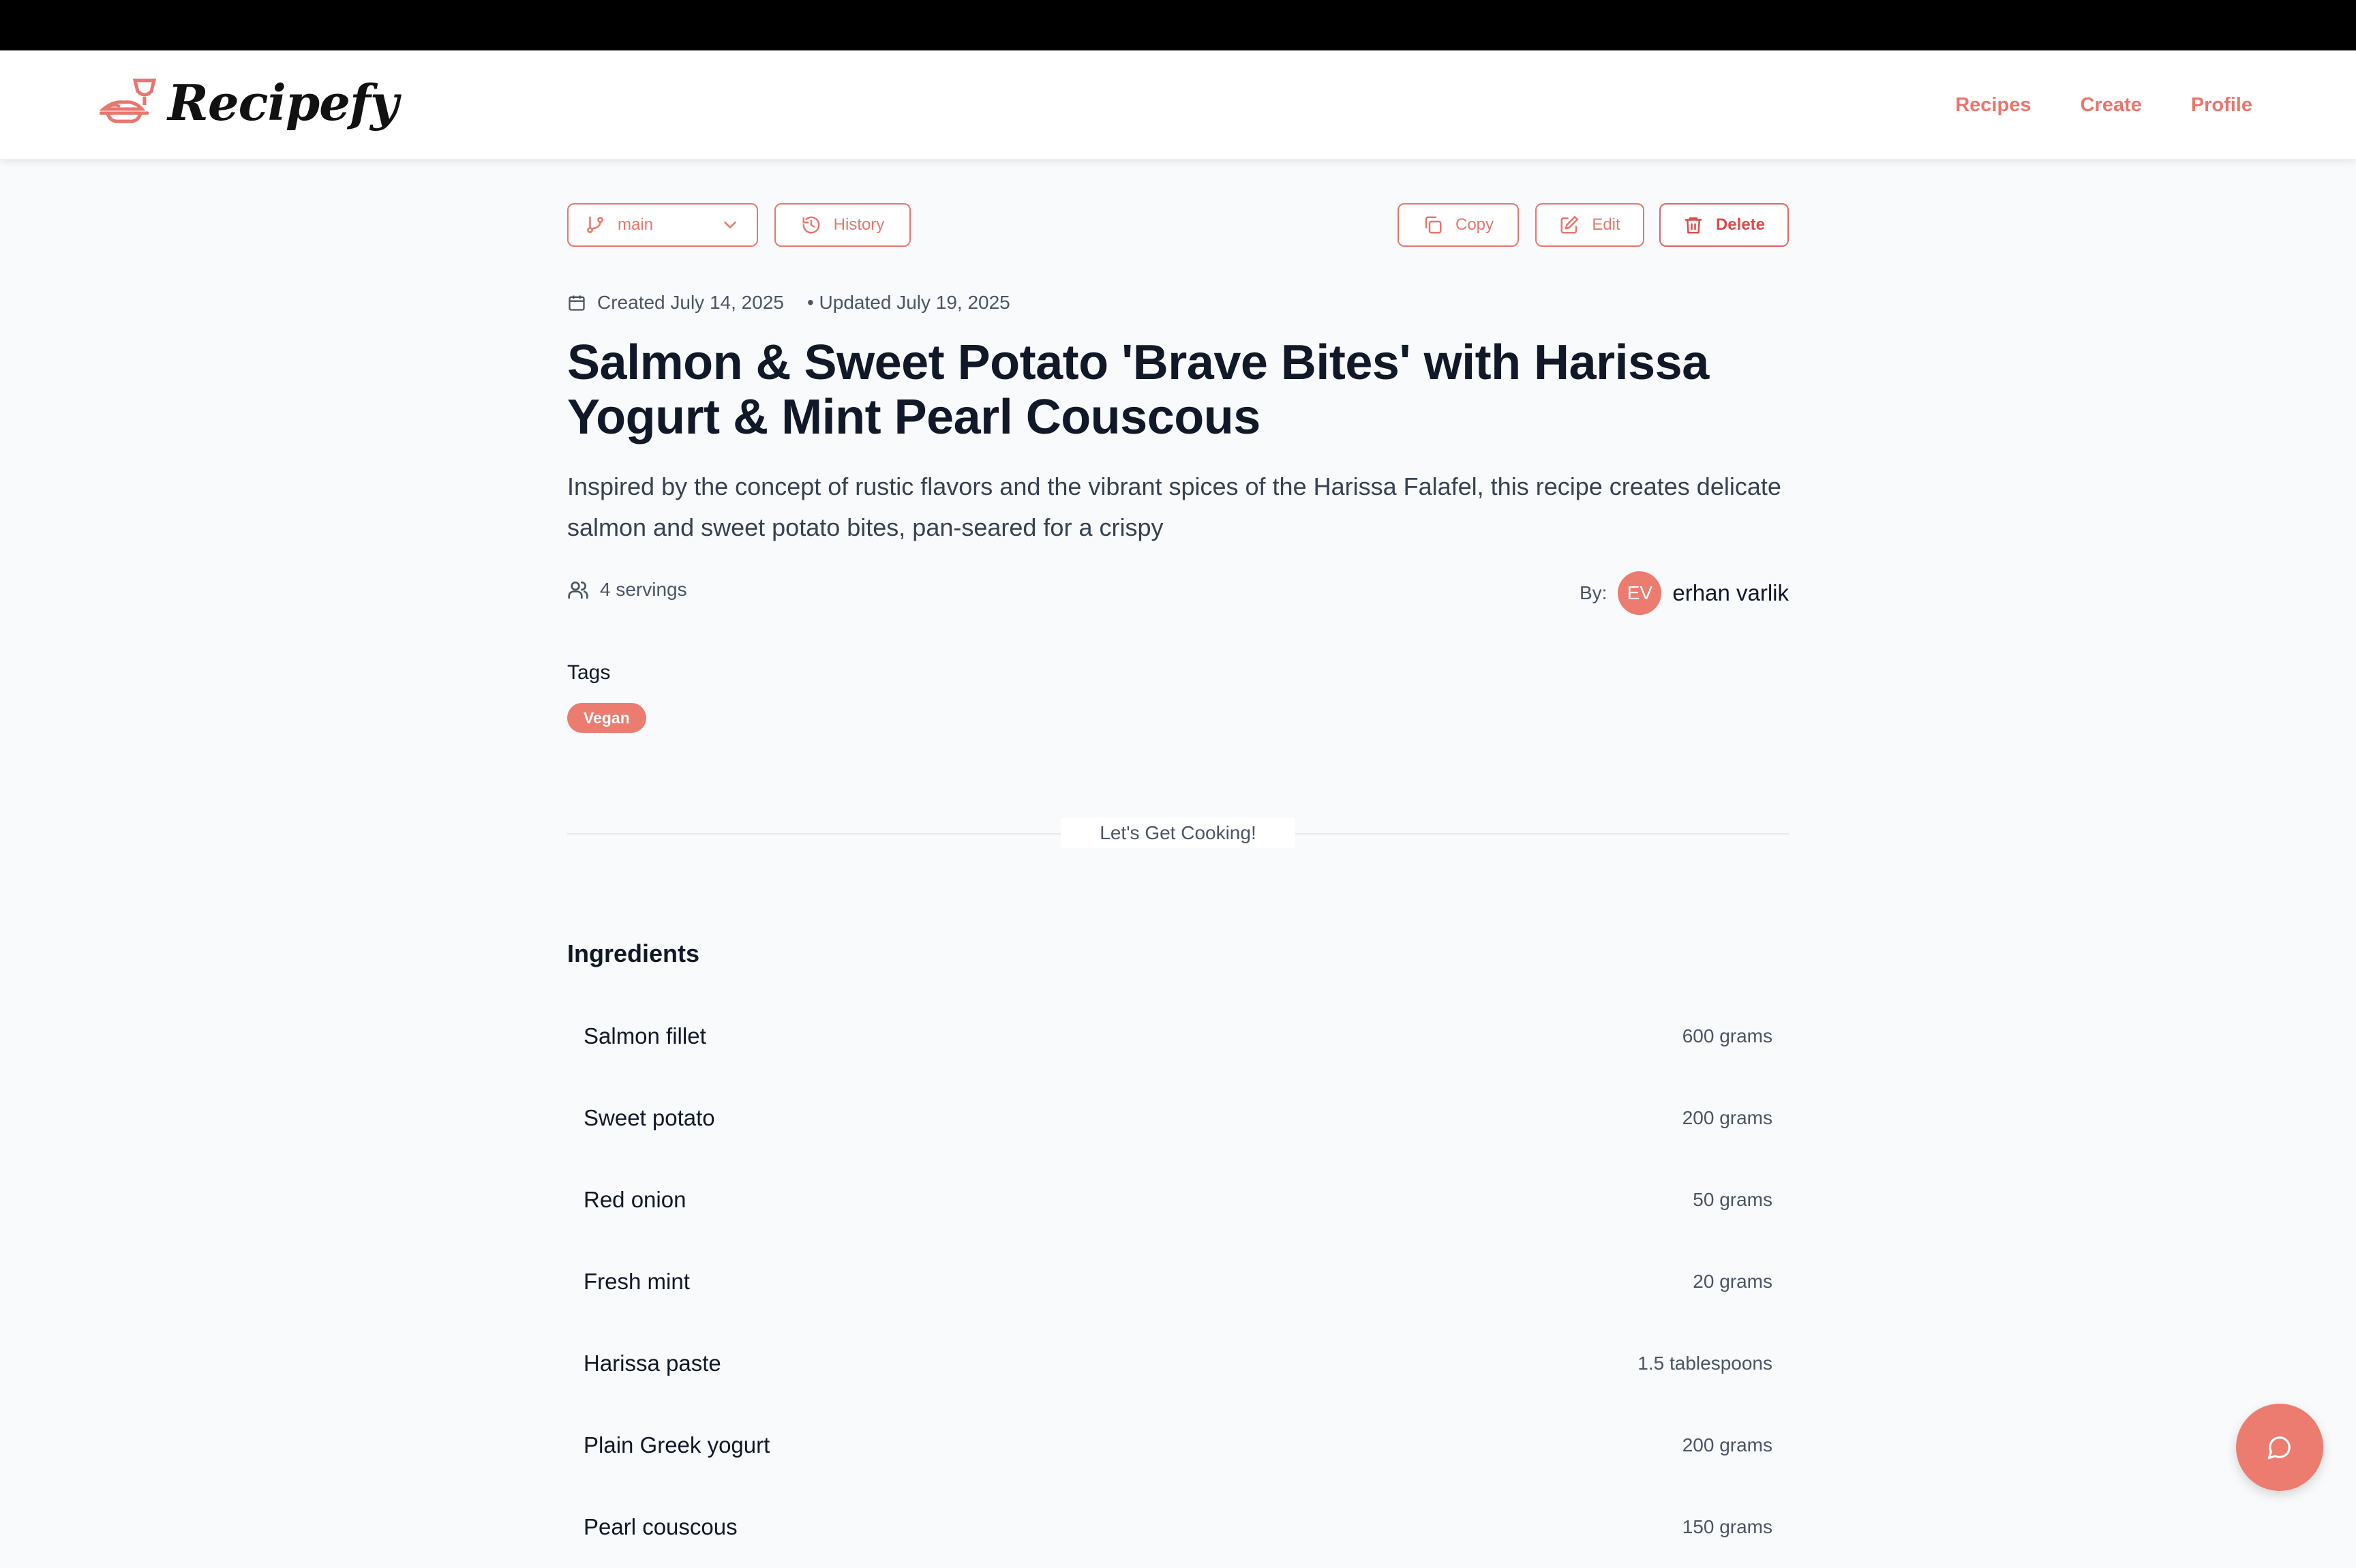  I want to click on edit-button: Edit, so click(1589, 225).